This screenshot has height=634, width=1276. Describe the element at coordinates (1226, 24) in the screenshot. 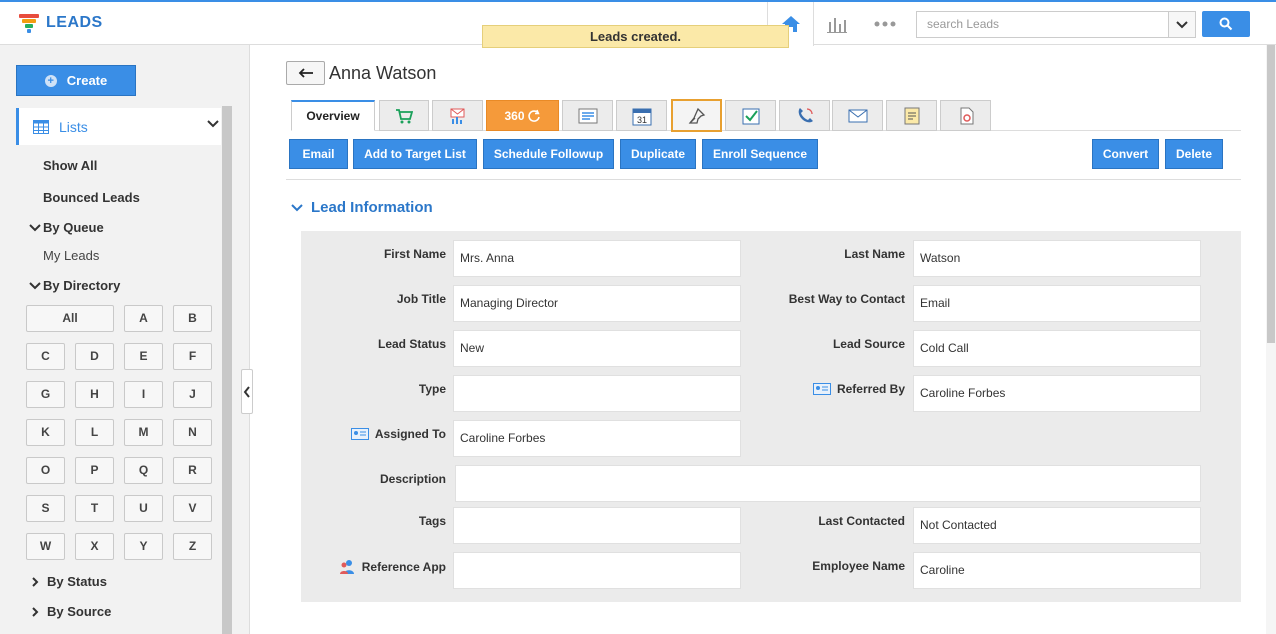

I see `search-button` at that location.